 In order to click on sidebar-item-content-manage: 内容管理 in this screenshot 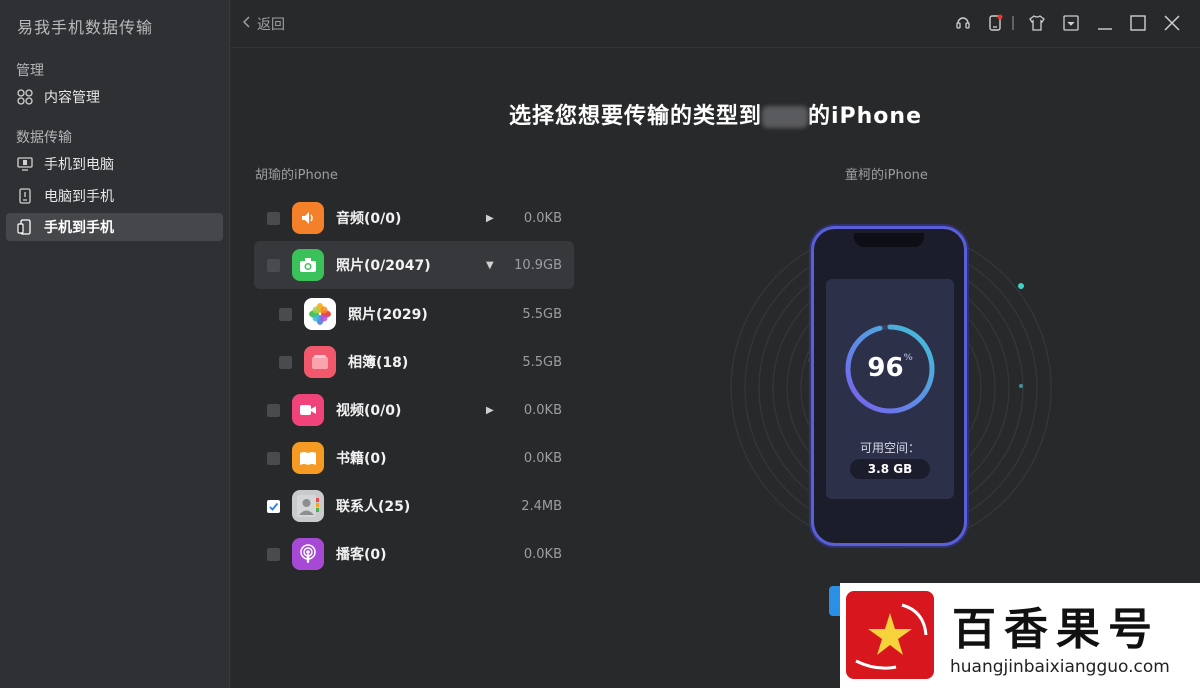, I will do `click(114, 97)`.